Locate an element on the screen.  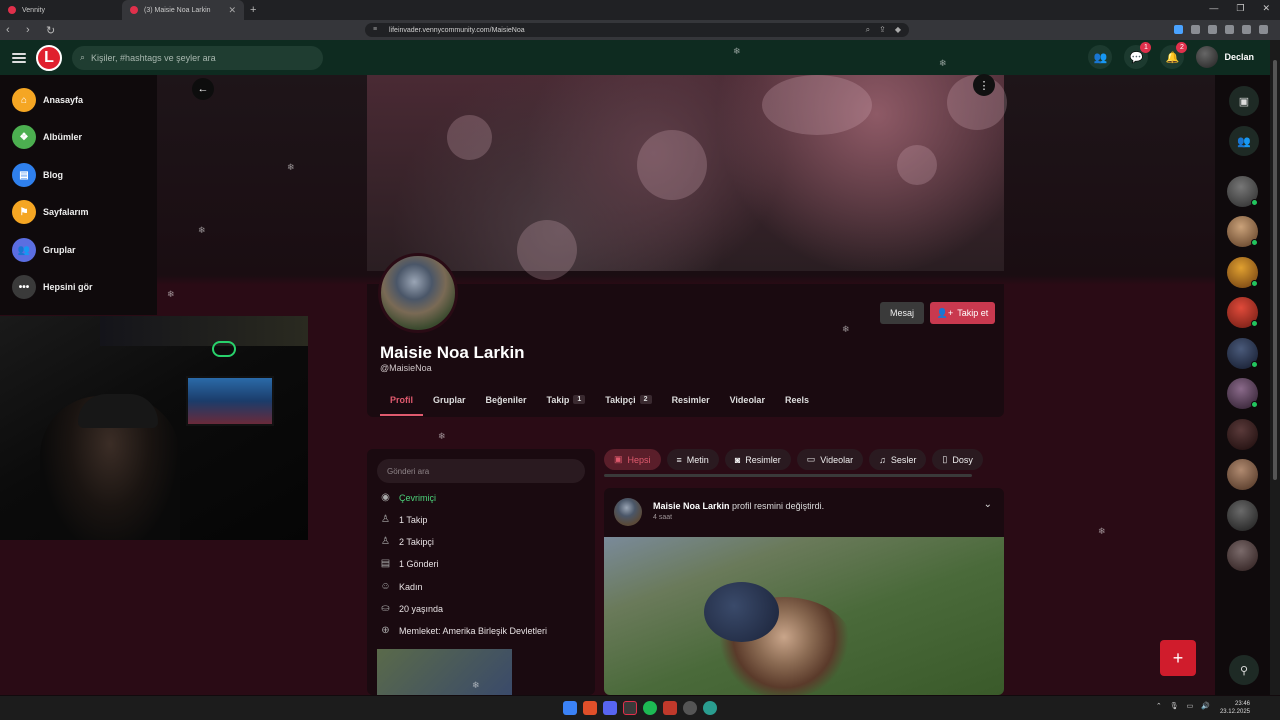
tab-photos: Resimler is located at coordinates (691, 402).